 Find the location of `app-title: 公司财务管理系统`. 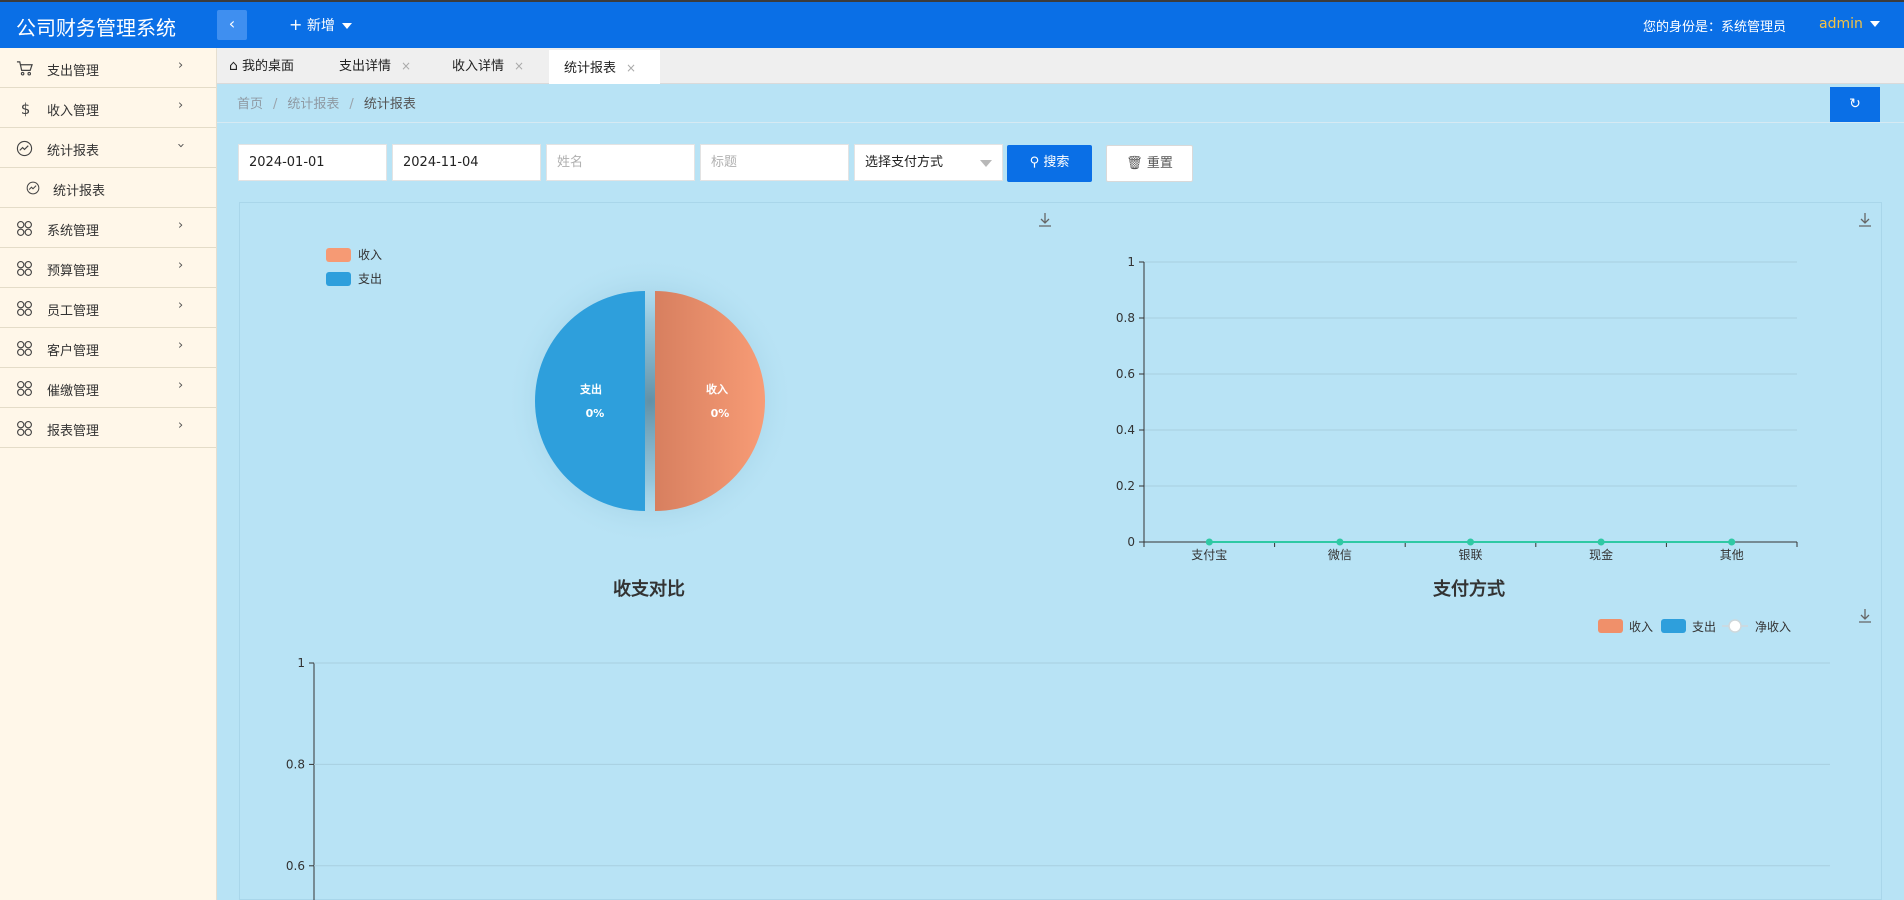

app-title: 公司财务管理系统 is located at coordinates (96, 28).